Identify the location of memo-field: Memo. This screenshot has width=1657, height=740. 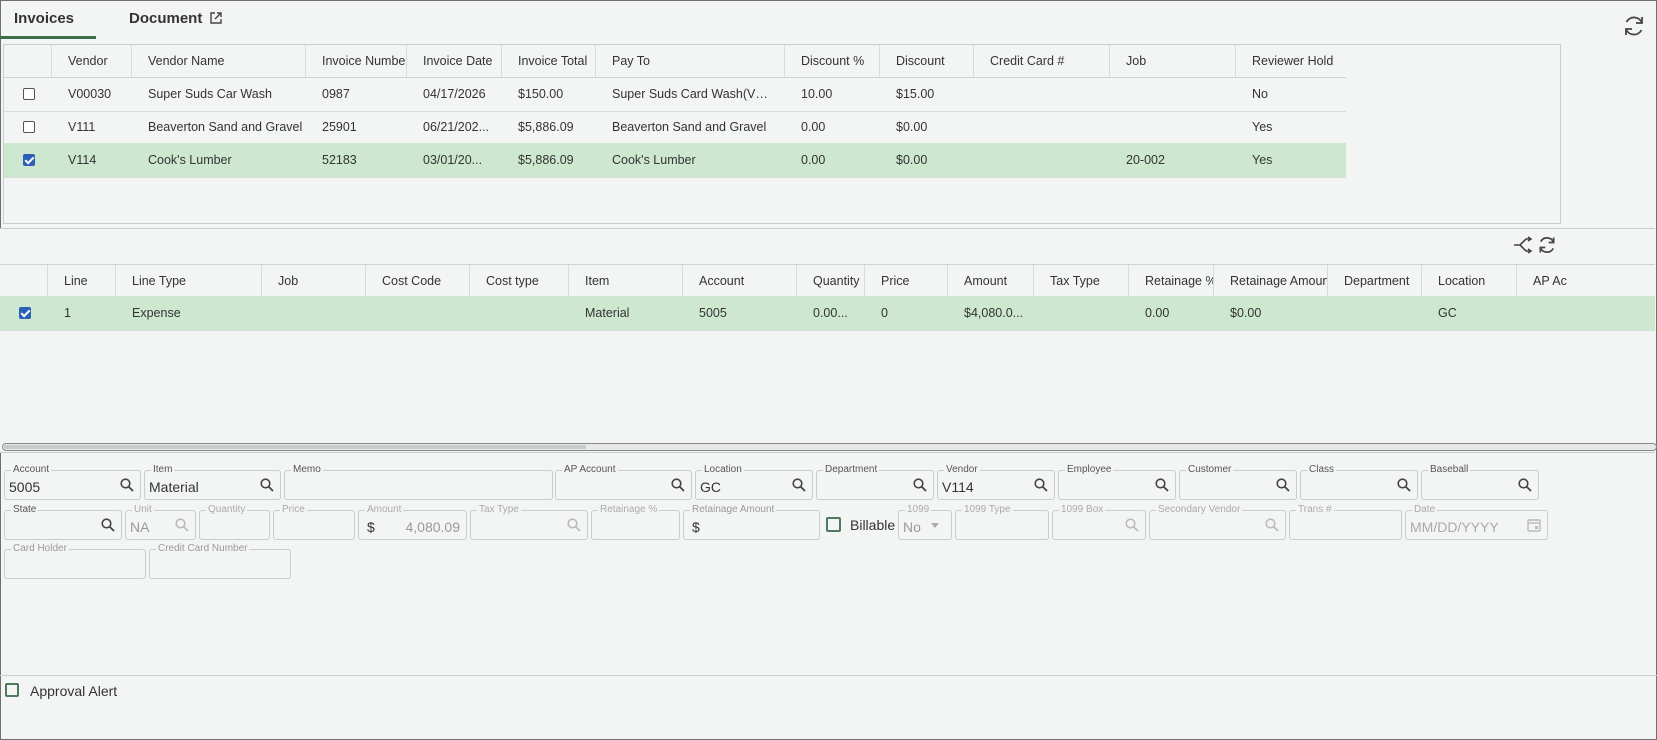
(418, 482).